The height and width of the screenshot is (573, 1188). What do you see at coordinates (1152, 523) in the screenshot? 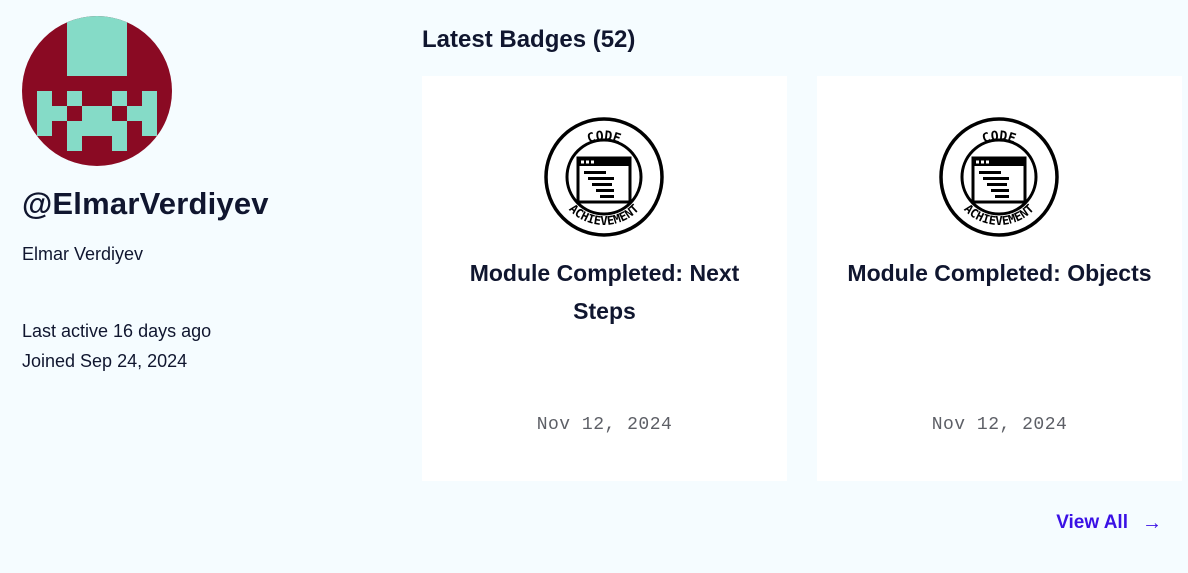
I see `arrow-right-icon: →` at bounding box center [1152, 523].